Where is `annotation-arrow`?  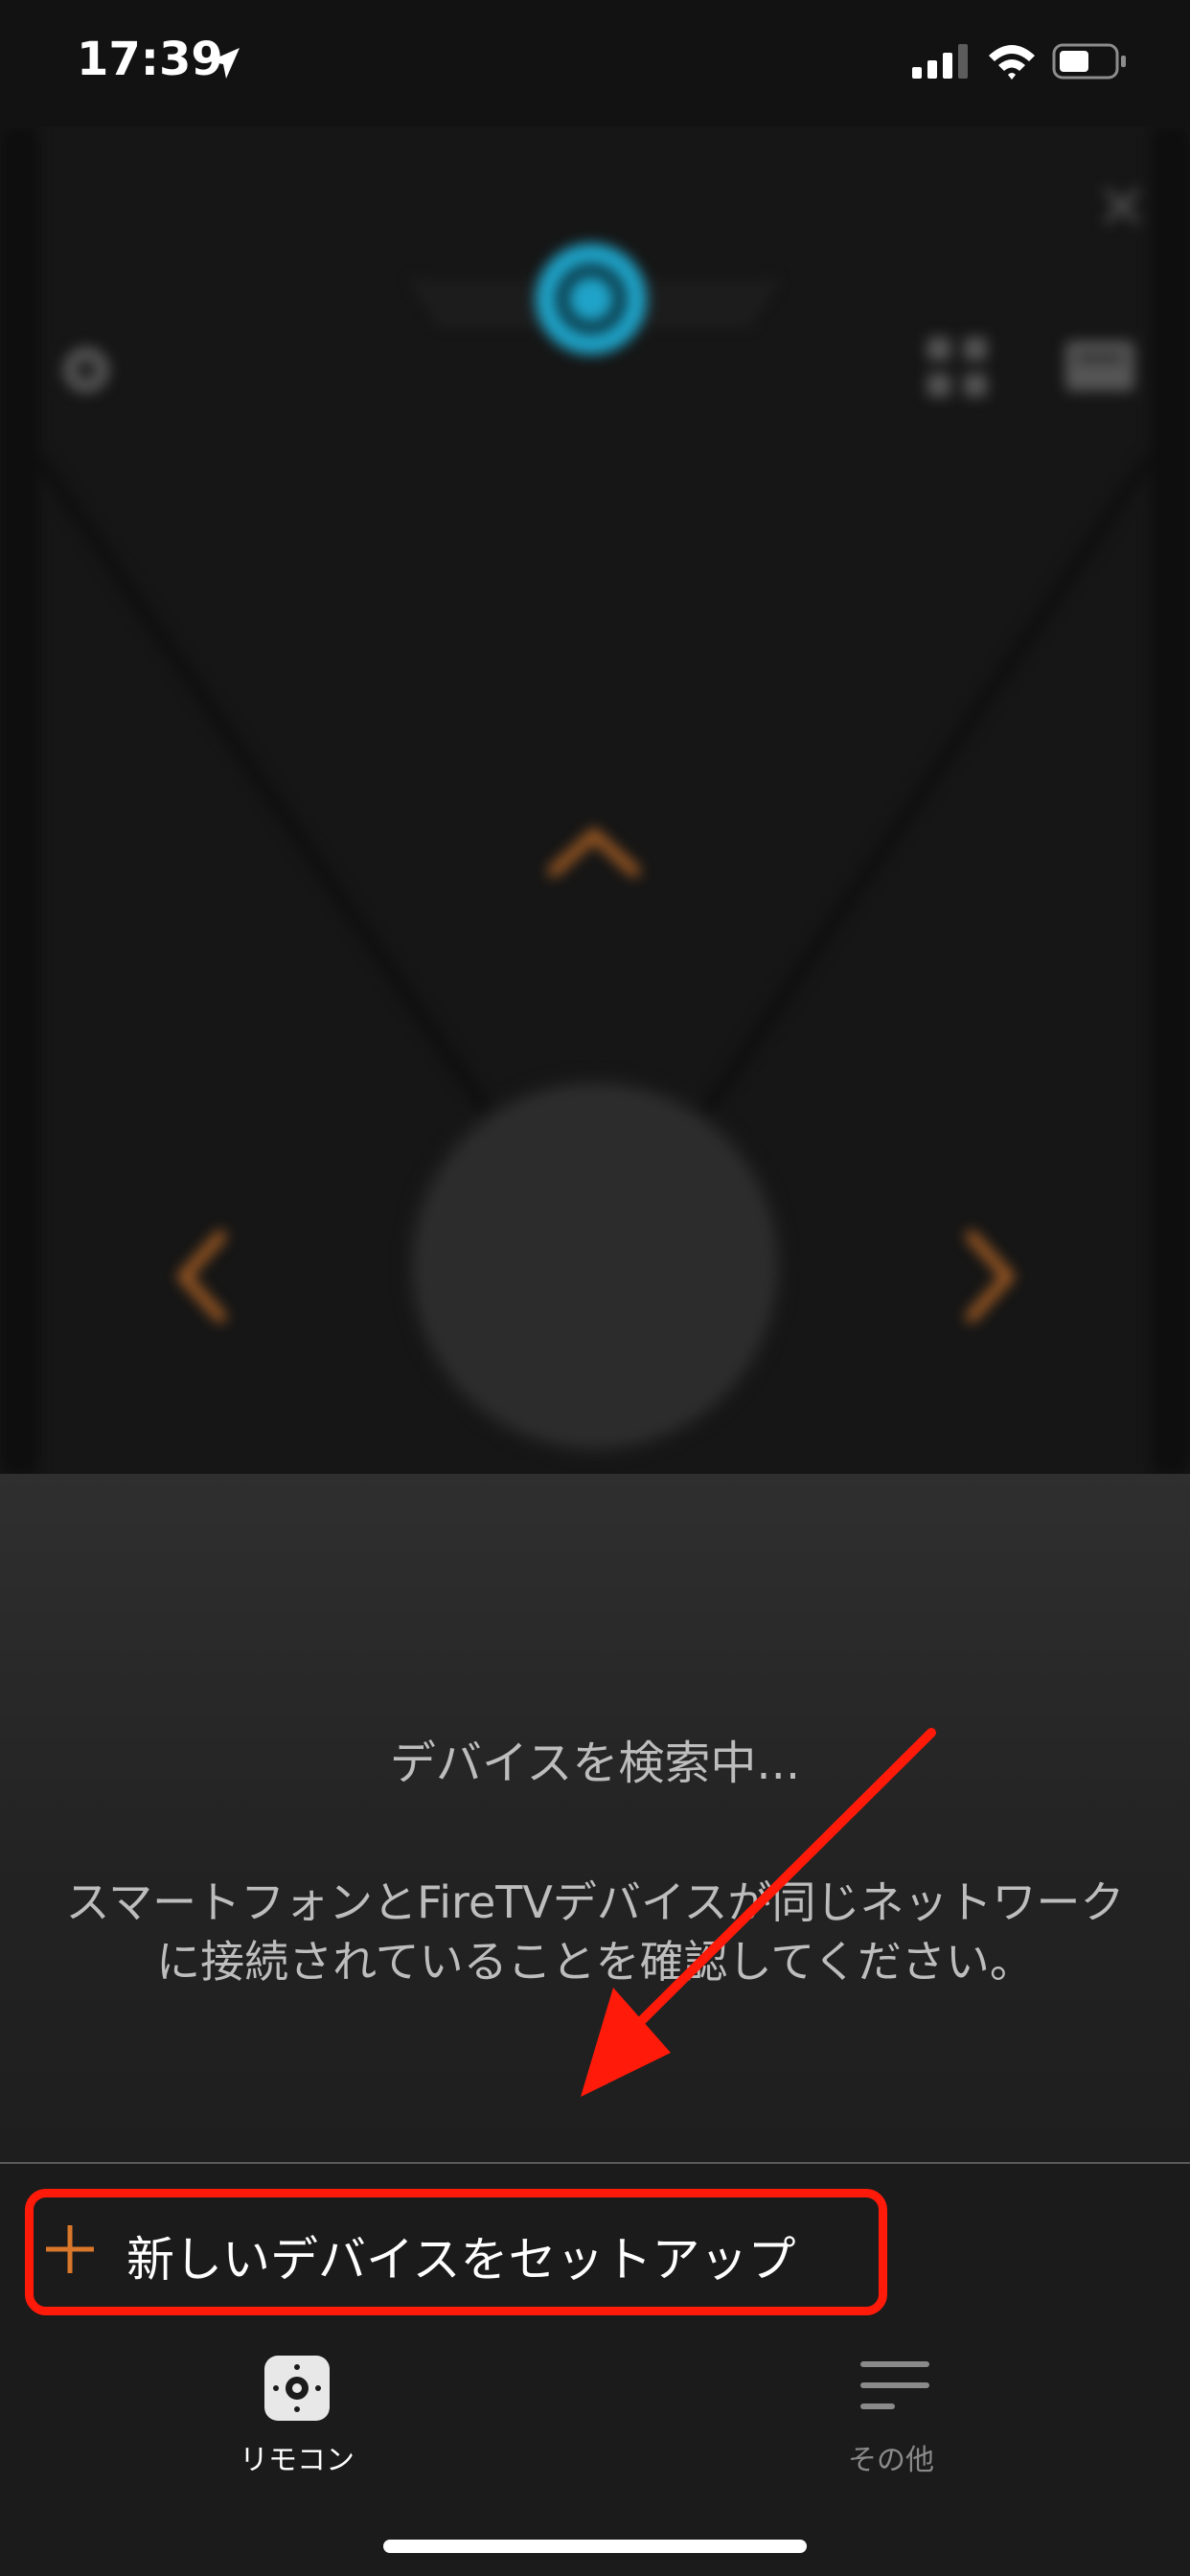
annotation-arrow is located at coordinates (759, 1912).